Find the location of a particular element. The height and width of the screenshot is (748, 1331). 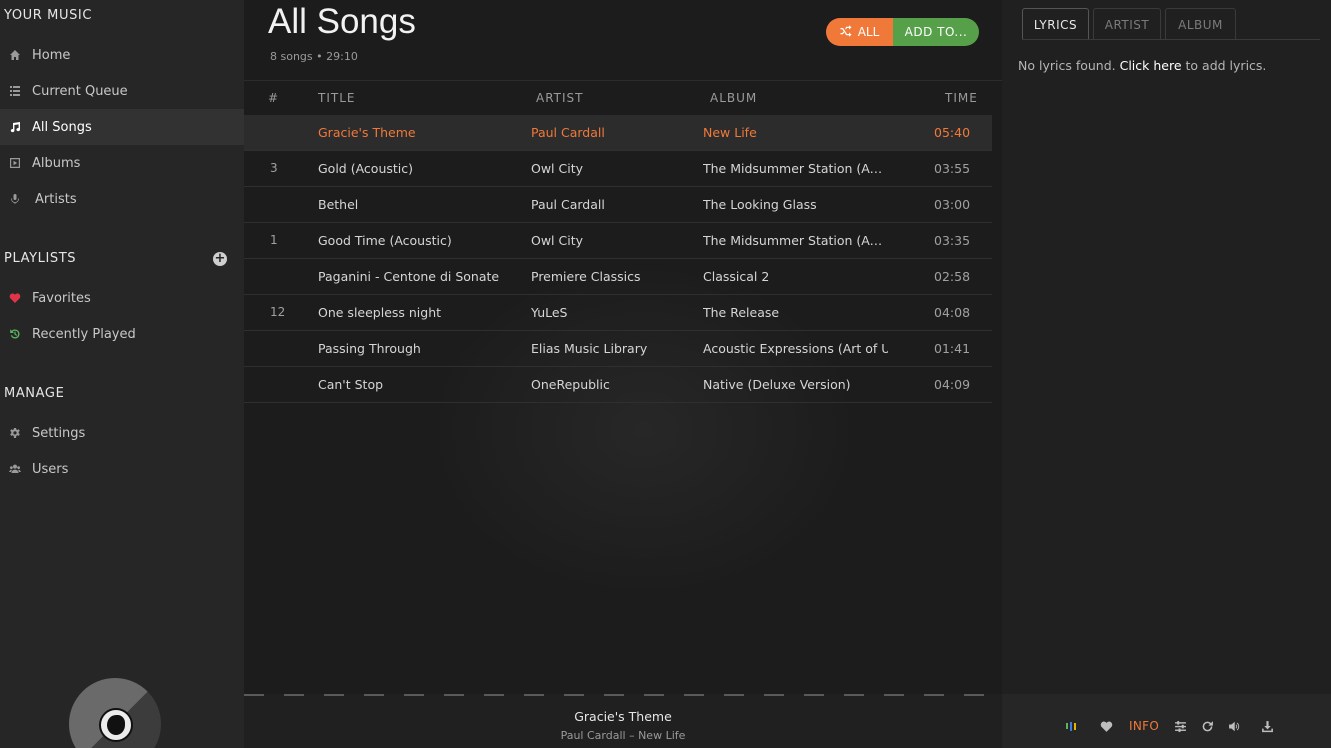

sidebar-item-label: Users is located at coordinates (50, 469).